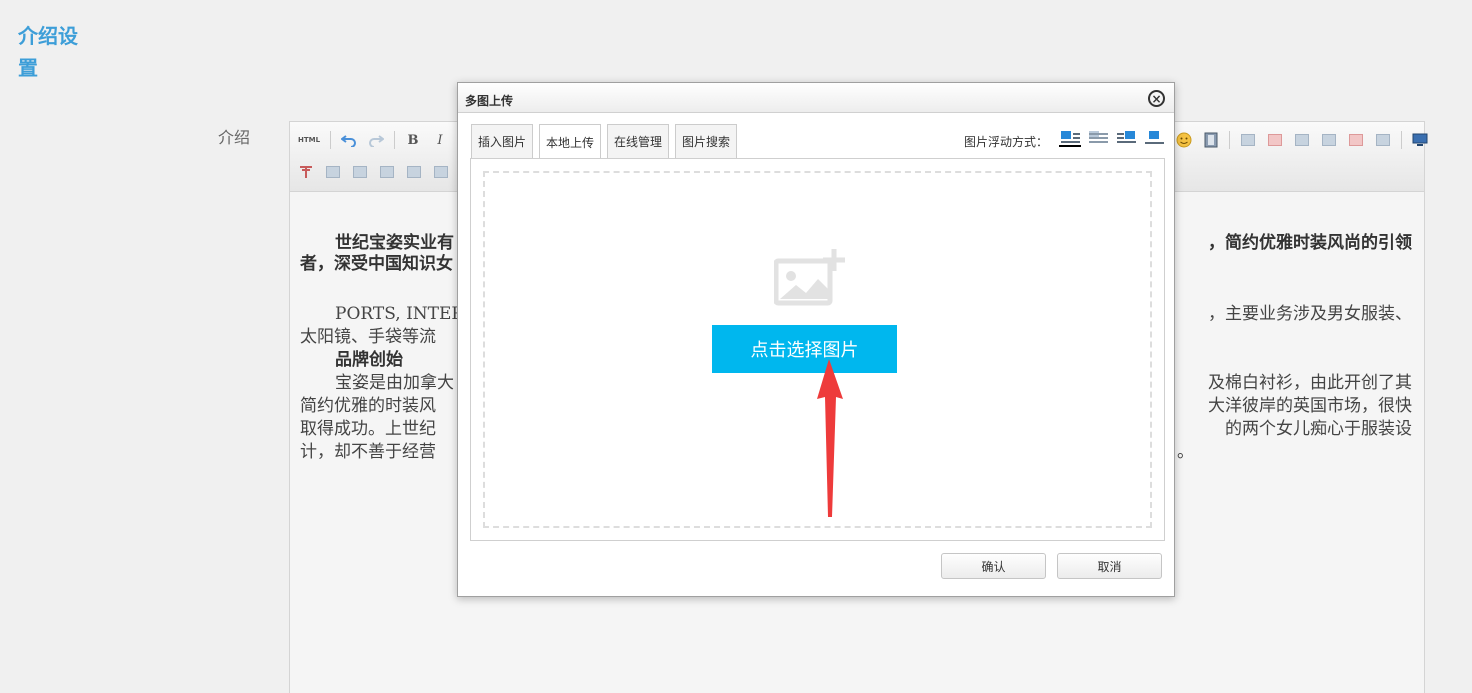 The width and height of the screenshot is (1472, 693). What do you see at coordinates (816, 98) in the screenshot?
I see `dialog-header: 多图上传 ×` at bounding box center [816, 98].